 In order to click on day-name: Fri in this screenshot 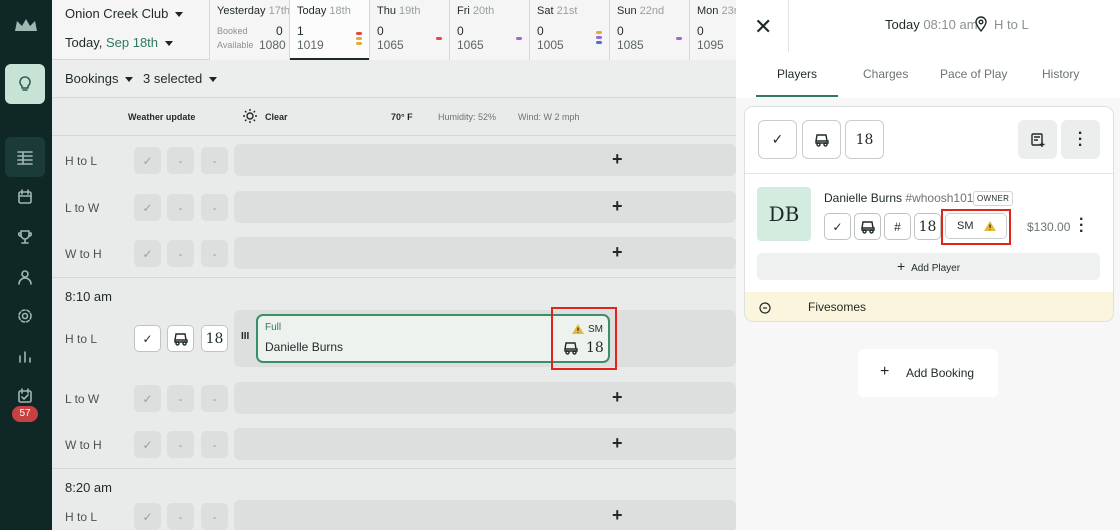, I will do `click(463, 11)`.